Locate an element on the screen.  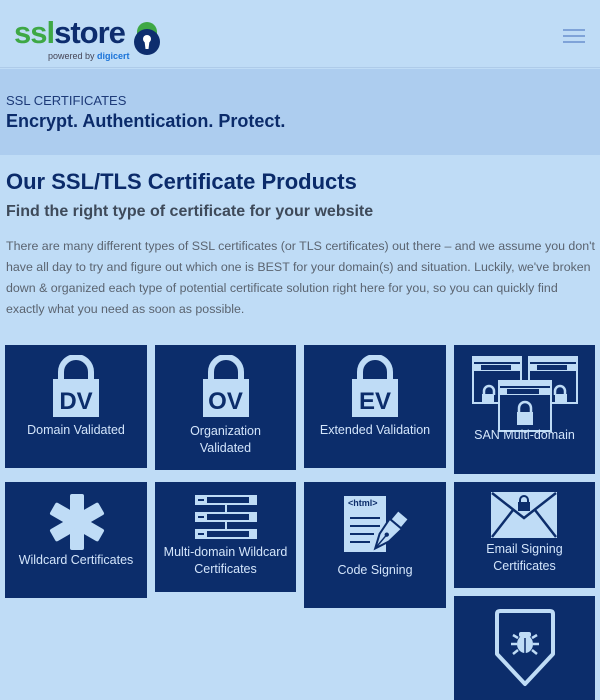
banner-title: Encrypt. Authentication. Protect. is located at coordinates (146, 121).